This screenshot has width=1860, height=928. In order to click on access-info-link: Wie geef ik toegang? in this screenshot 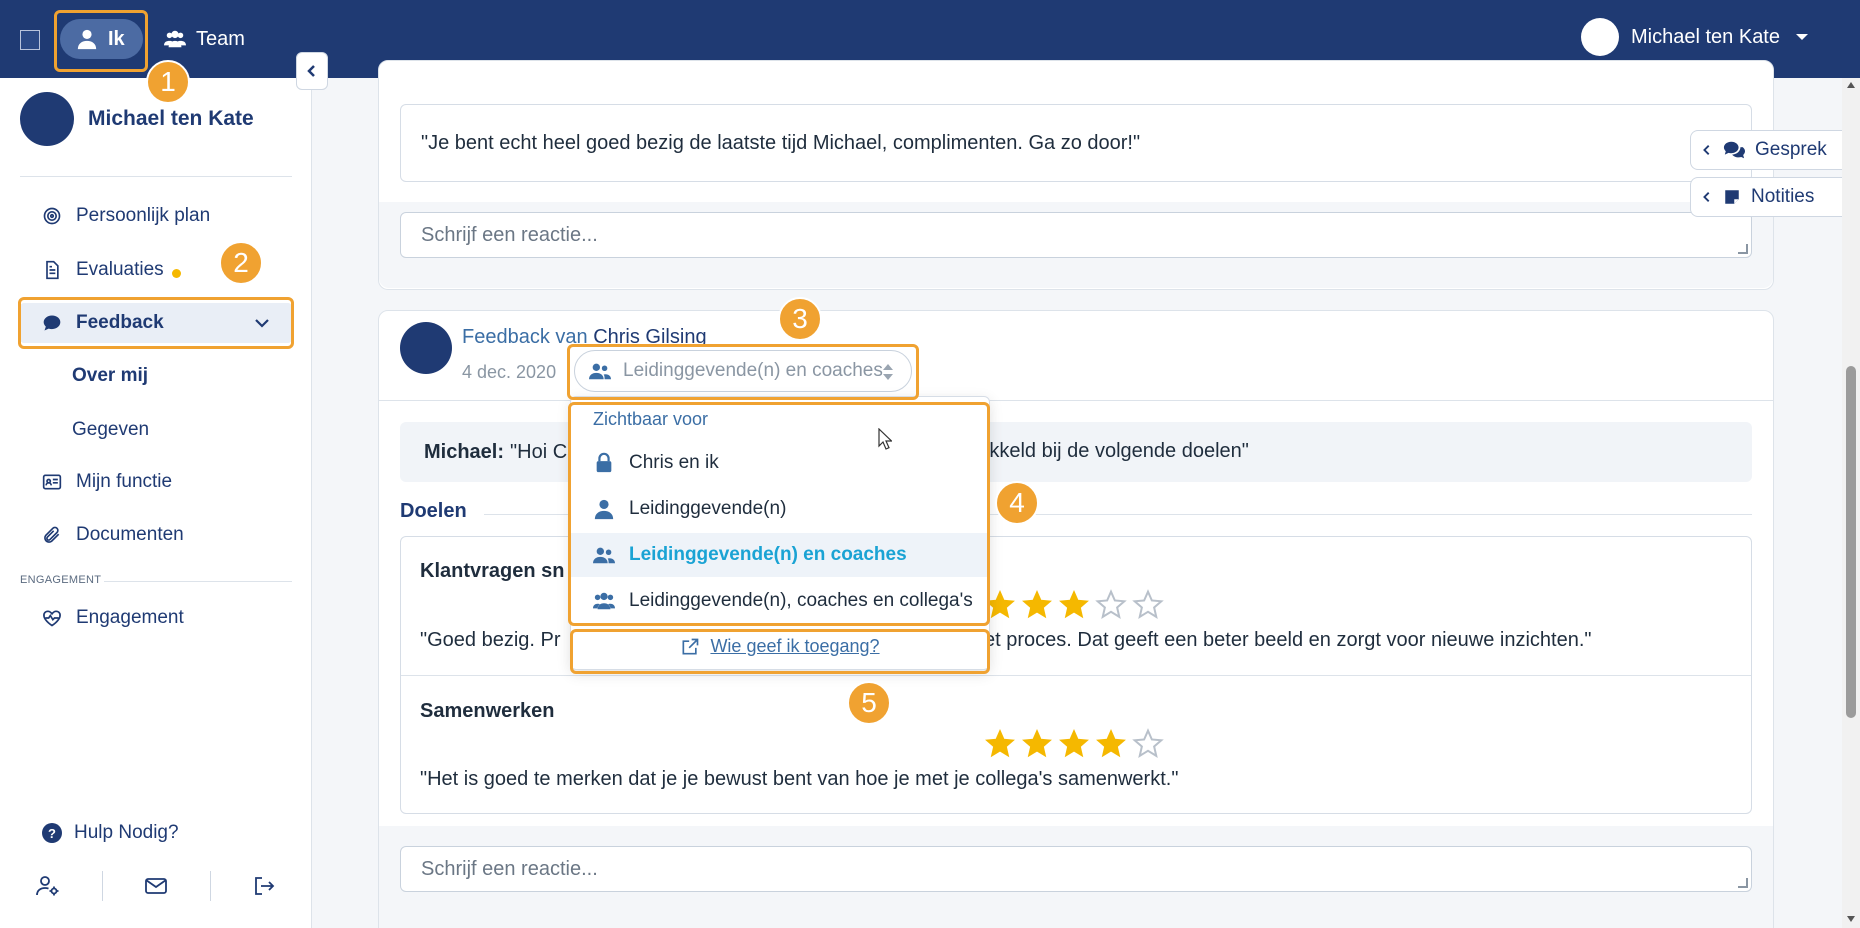, I will do `click(780, 646)`.